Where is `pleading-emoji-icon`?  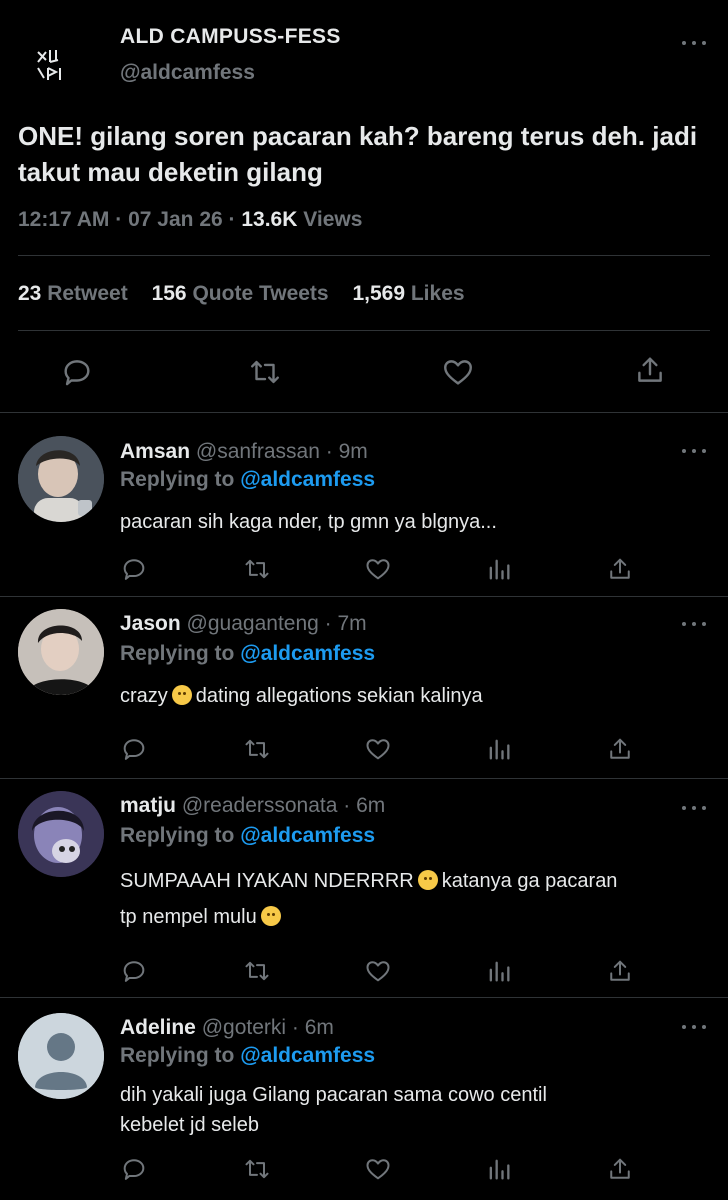 pleading-emoji-icon is located at coordinates (427, 880).